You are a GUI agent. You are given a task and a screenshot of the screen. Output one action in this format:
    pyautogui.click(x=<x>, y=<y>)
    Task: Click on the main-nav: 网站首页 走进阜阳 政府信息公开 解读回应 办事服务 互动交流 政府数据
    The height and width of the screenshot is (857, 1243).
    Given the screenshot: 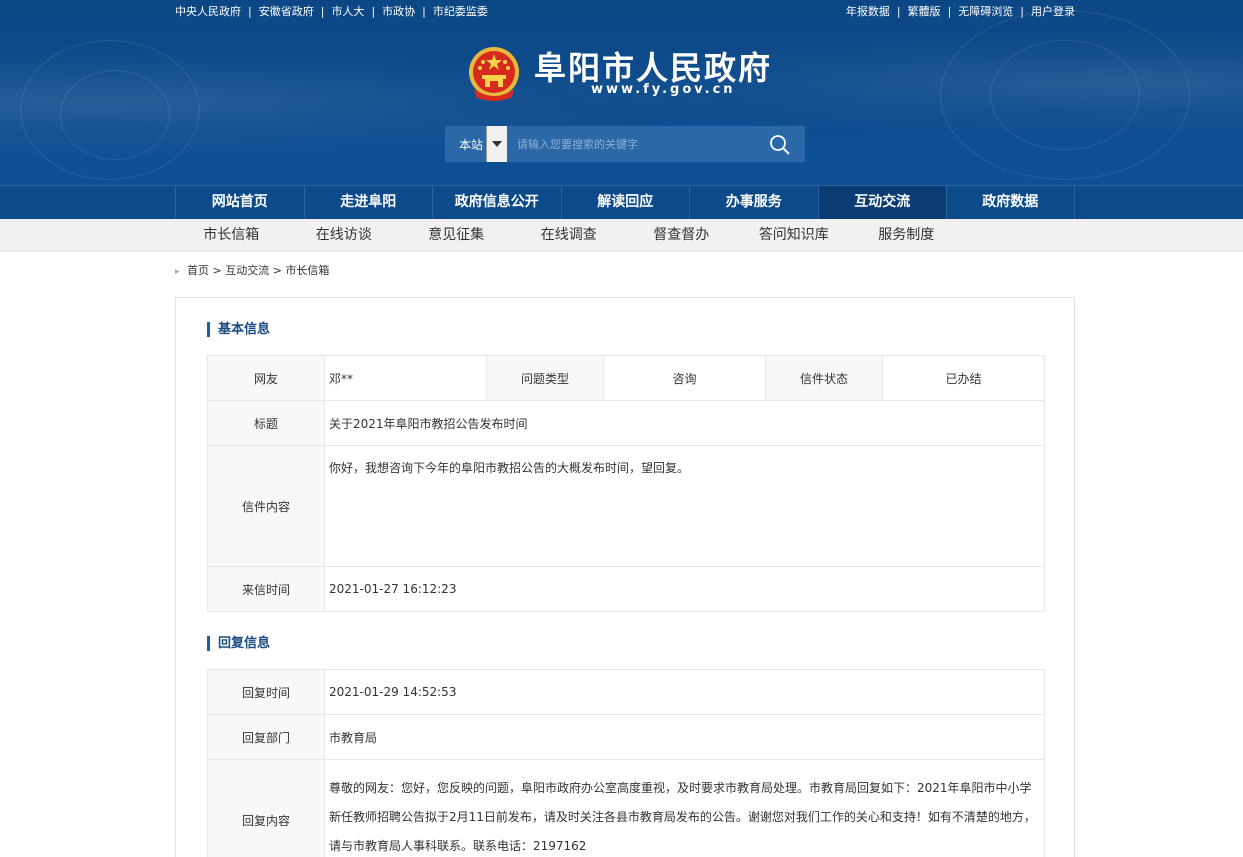 What is the action you would take?
    pyautogui.click(x=621, y=202)
    